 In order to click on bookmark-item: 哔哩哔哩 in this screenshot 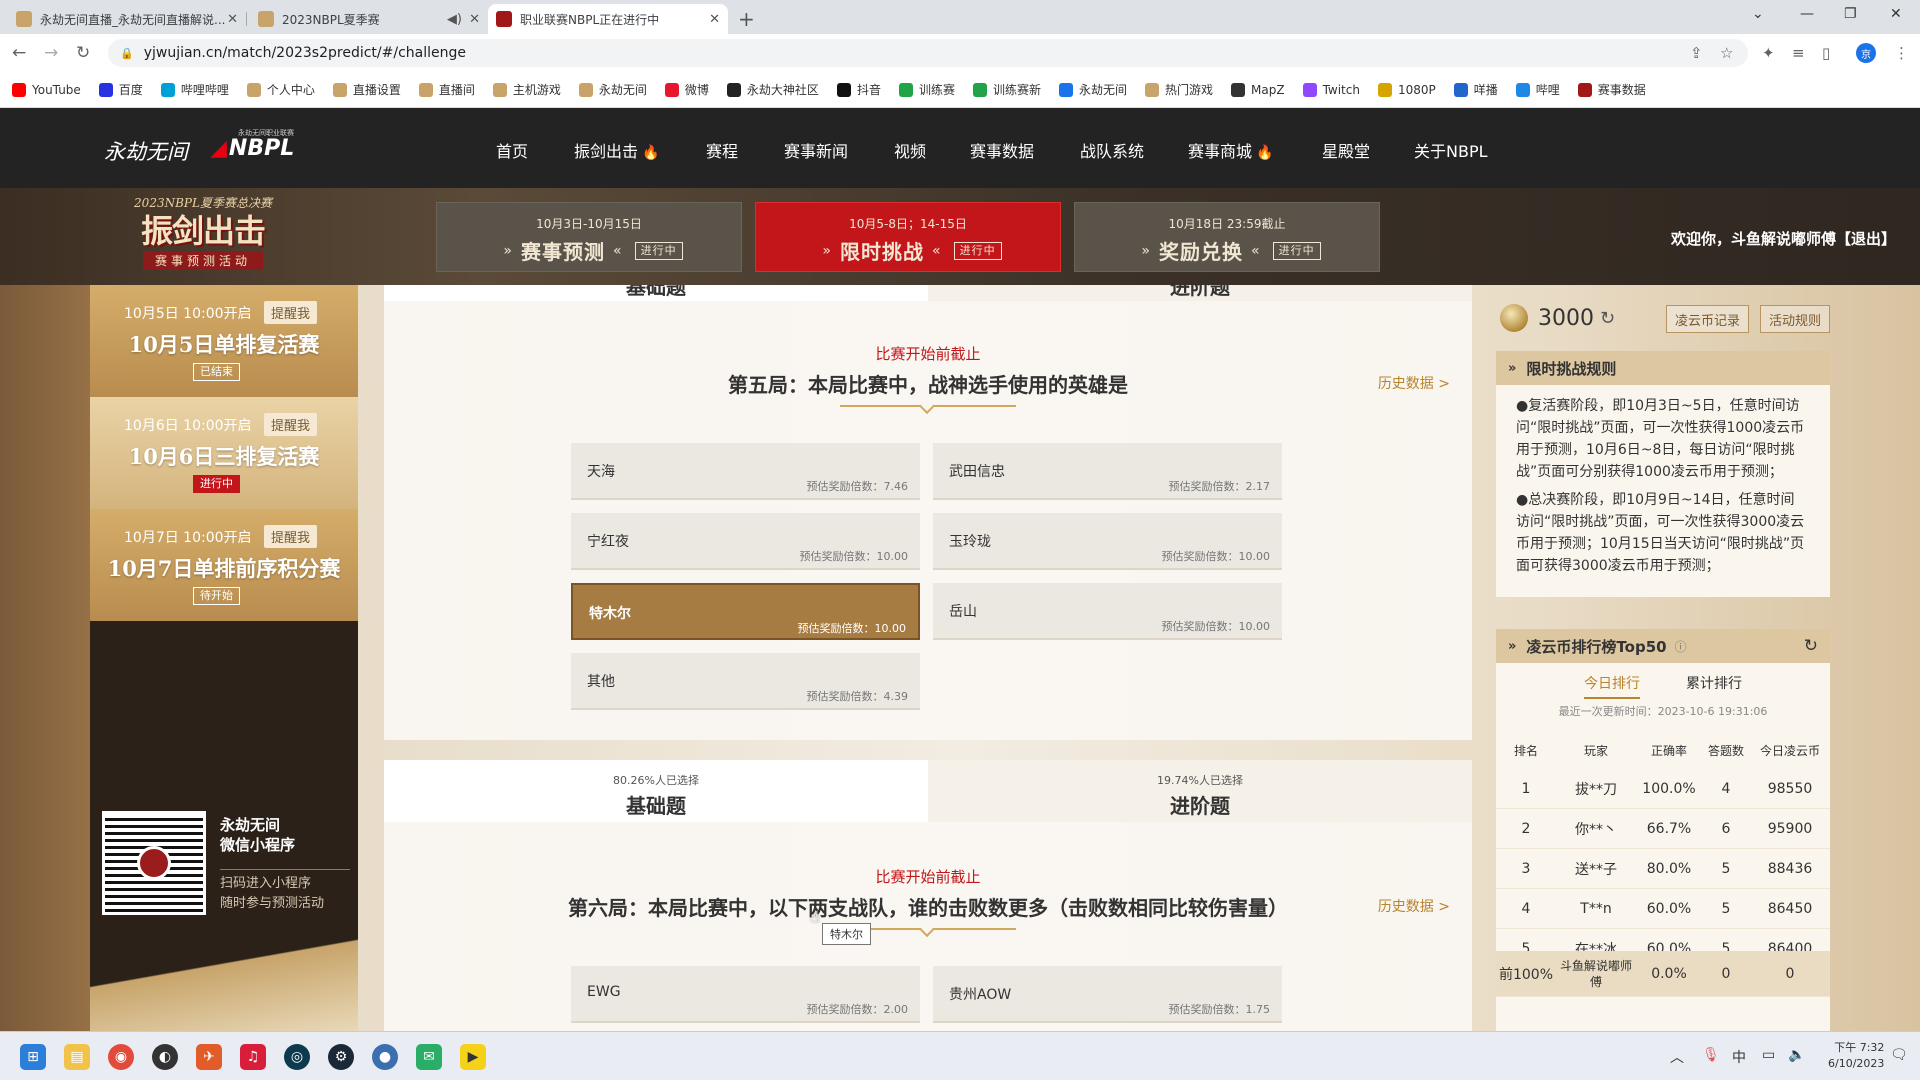, I will do `click(194, 89)`.